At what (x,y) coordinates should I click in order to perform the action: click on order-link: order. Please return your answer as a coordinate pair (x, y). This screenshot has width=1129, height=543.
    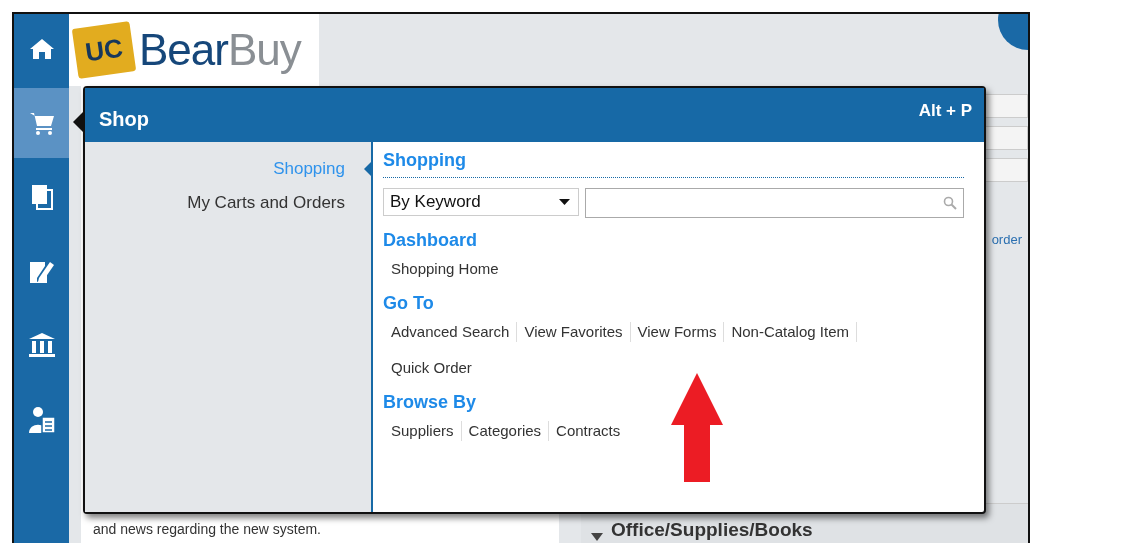
    Looking at the image, I should click on (1006, 239).